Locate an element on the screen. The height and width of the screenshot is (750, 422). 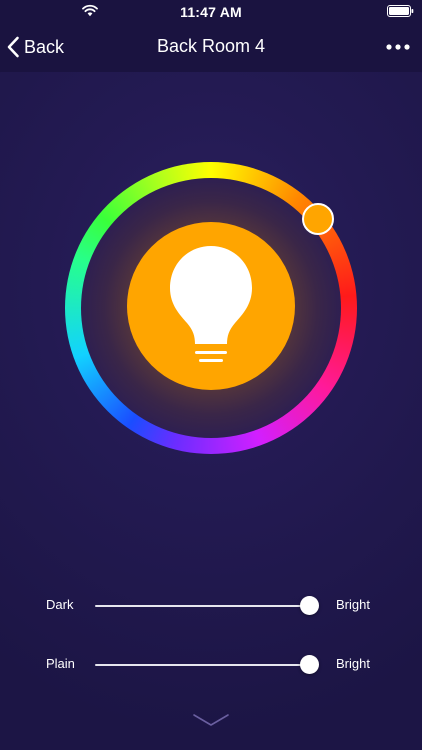
brightness-slider-thumb is located at coordinates (309, 605).